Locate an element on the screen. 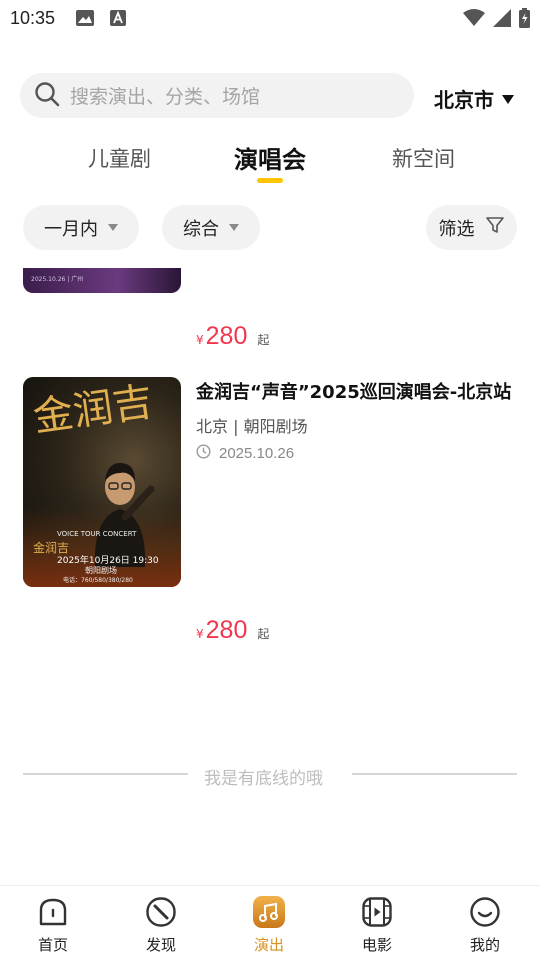 This screenshot has width=540, height=960. poster-phone: 电话：760/580/380/280 is located at coordinates (98, 580).